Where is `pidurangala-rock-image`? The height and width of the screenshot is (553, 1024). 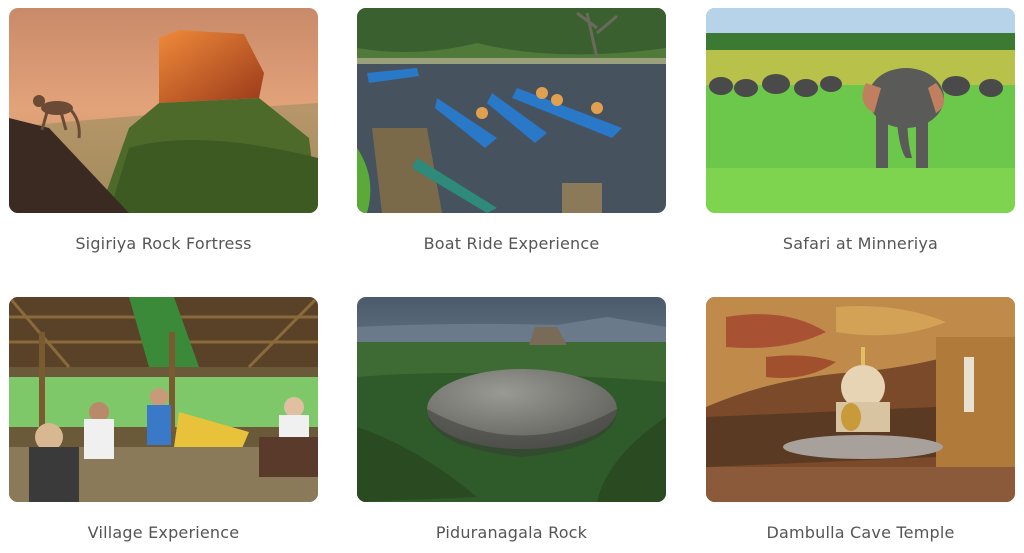
pidurangala-rock-image is located at coordinates (511, 399).